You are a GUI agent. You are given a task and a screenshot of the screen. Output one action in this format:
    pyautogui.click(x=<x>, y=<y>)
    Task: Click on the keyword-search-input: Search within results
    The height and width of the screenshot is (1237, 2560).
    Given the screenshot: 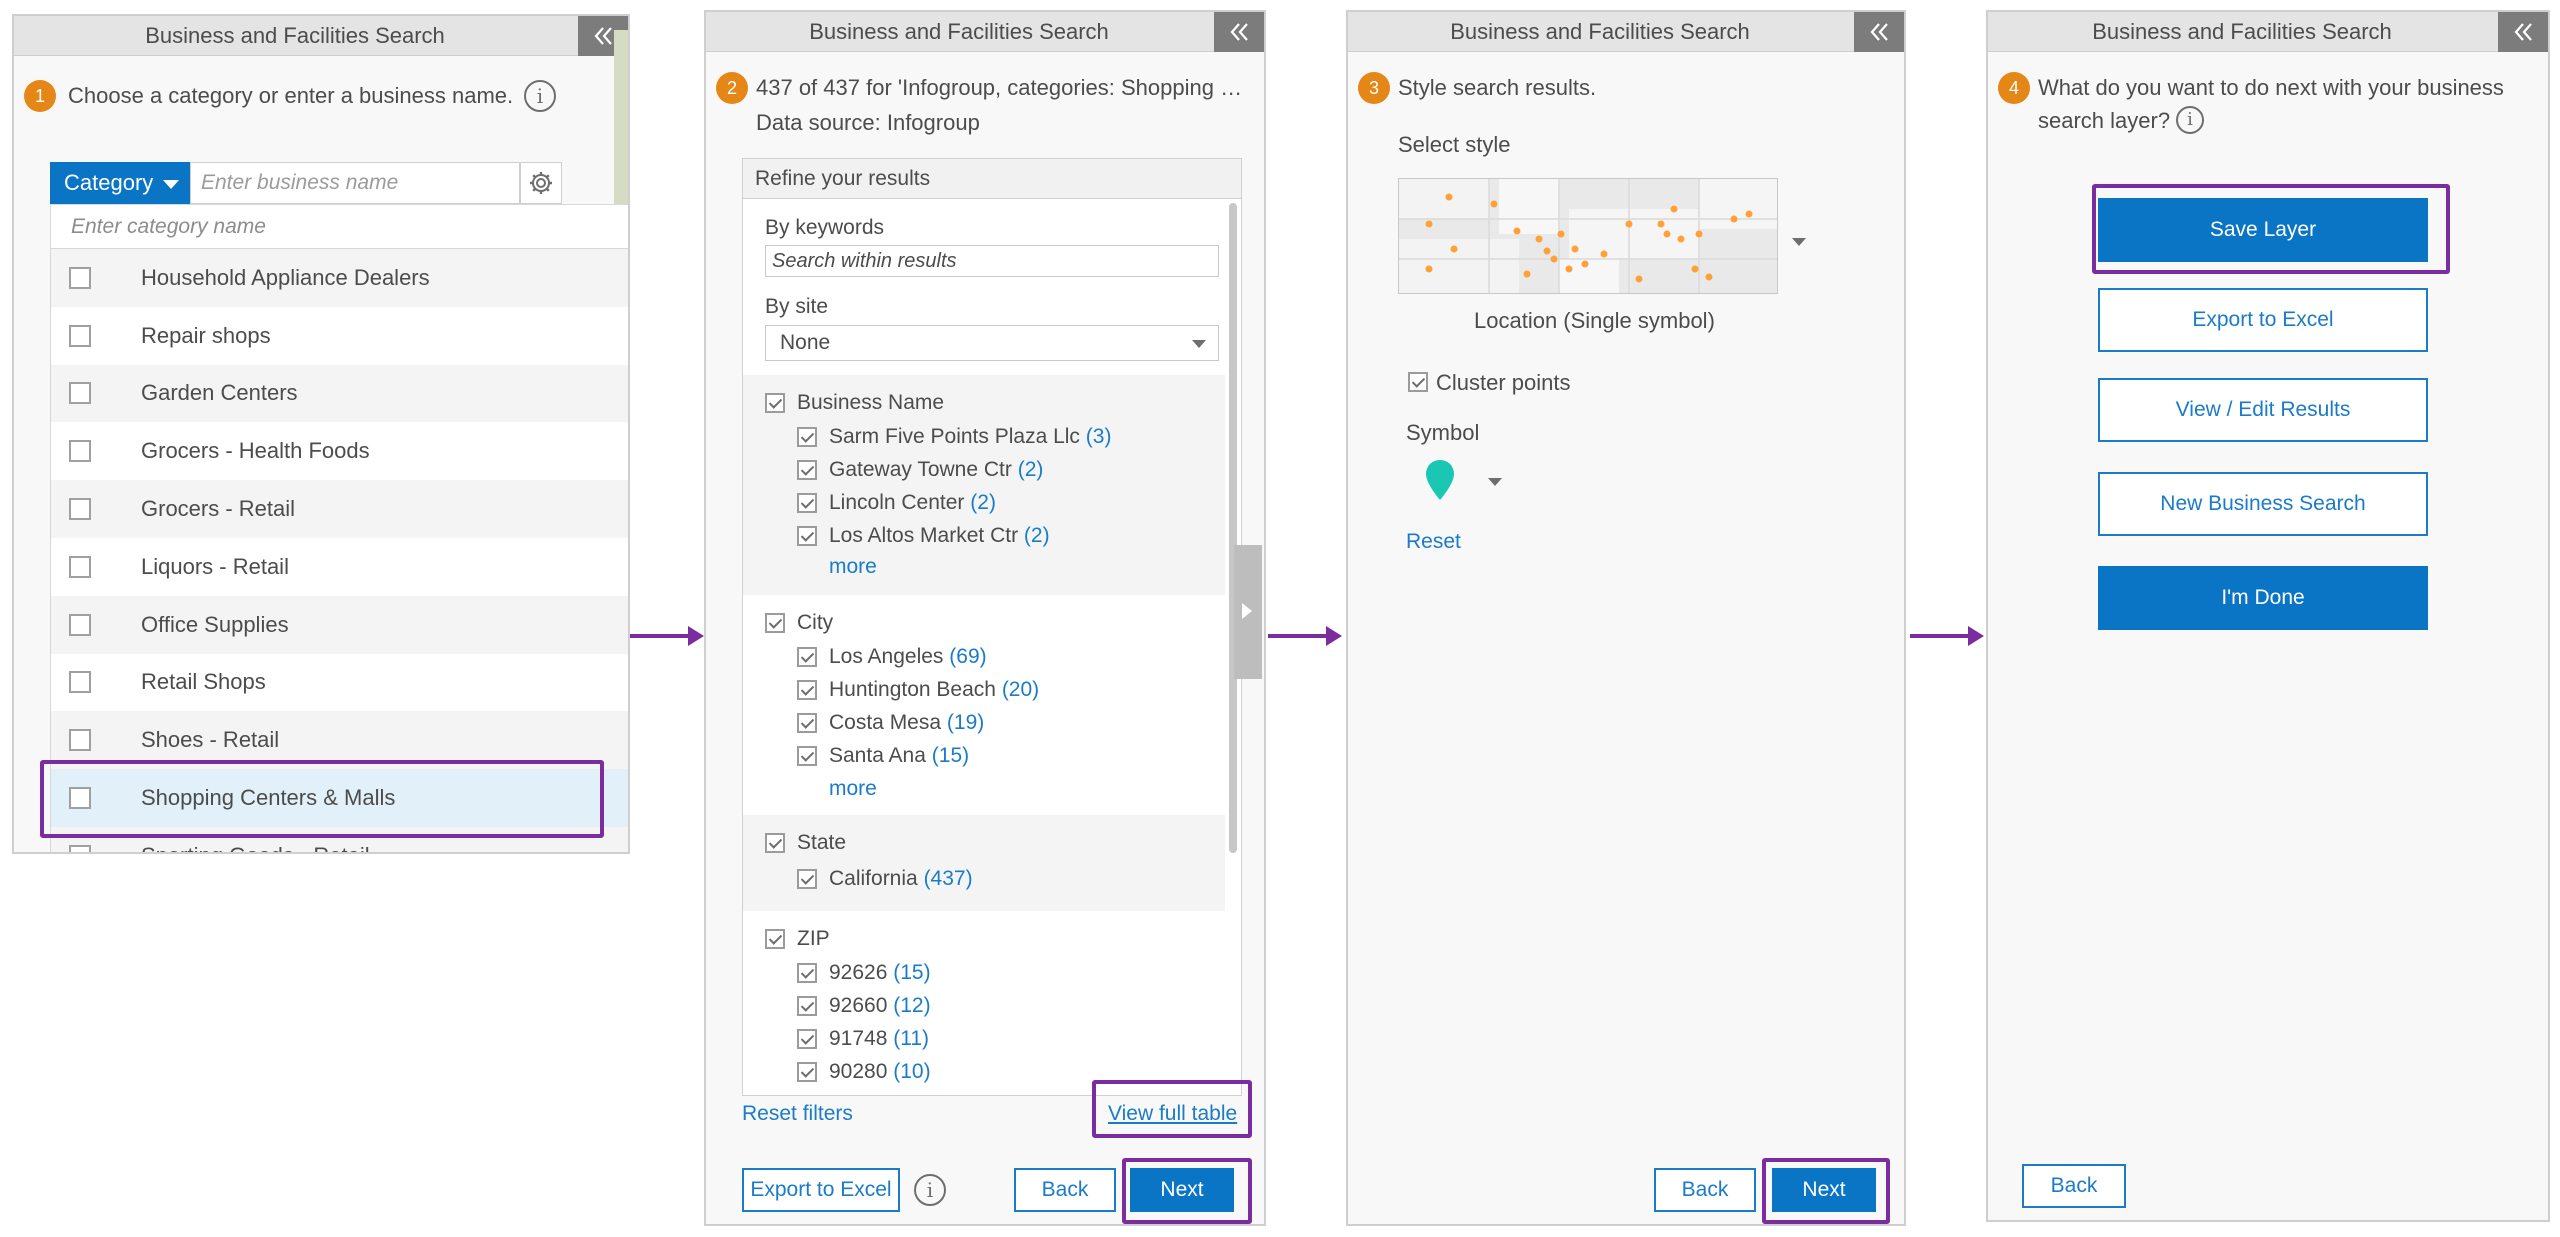 What is the action you would take?
    pyautogui.click(x=992, y=261)
    